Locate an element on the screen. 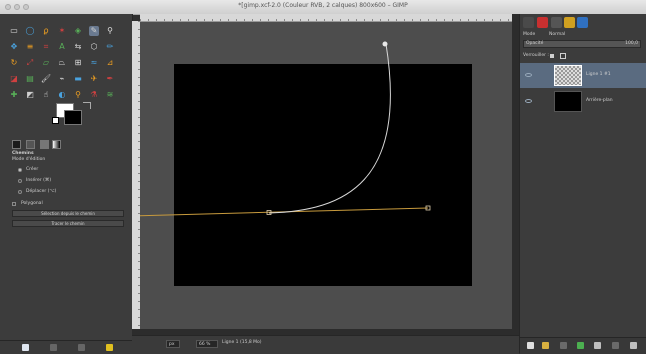 Image resolution: width=646 pixels, height=354 pixels. default-colors-icon is located at coordinates (55, 120).